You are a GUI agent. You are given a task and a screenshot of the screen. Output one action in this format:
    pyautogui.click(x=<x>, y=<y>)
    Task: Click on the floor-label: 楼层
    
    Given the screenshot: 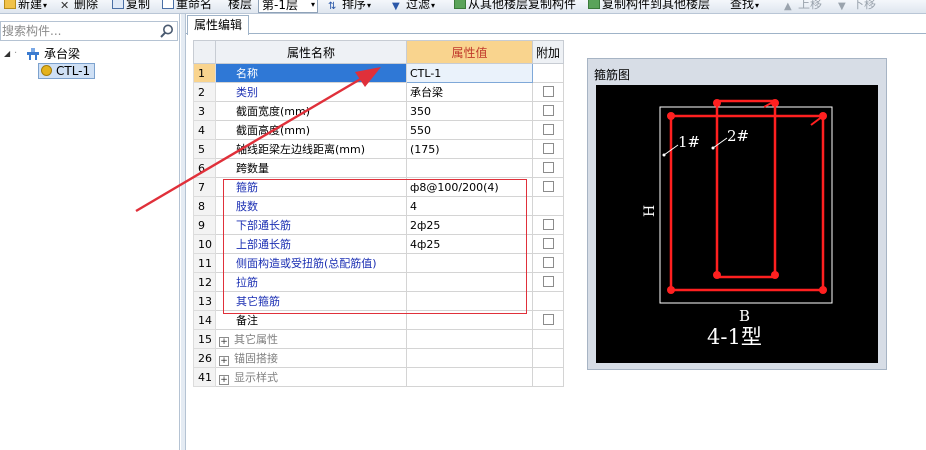 What is the action you would take?
    pyautogui.click(x=240, y=5)
    